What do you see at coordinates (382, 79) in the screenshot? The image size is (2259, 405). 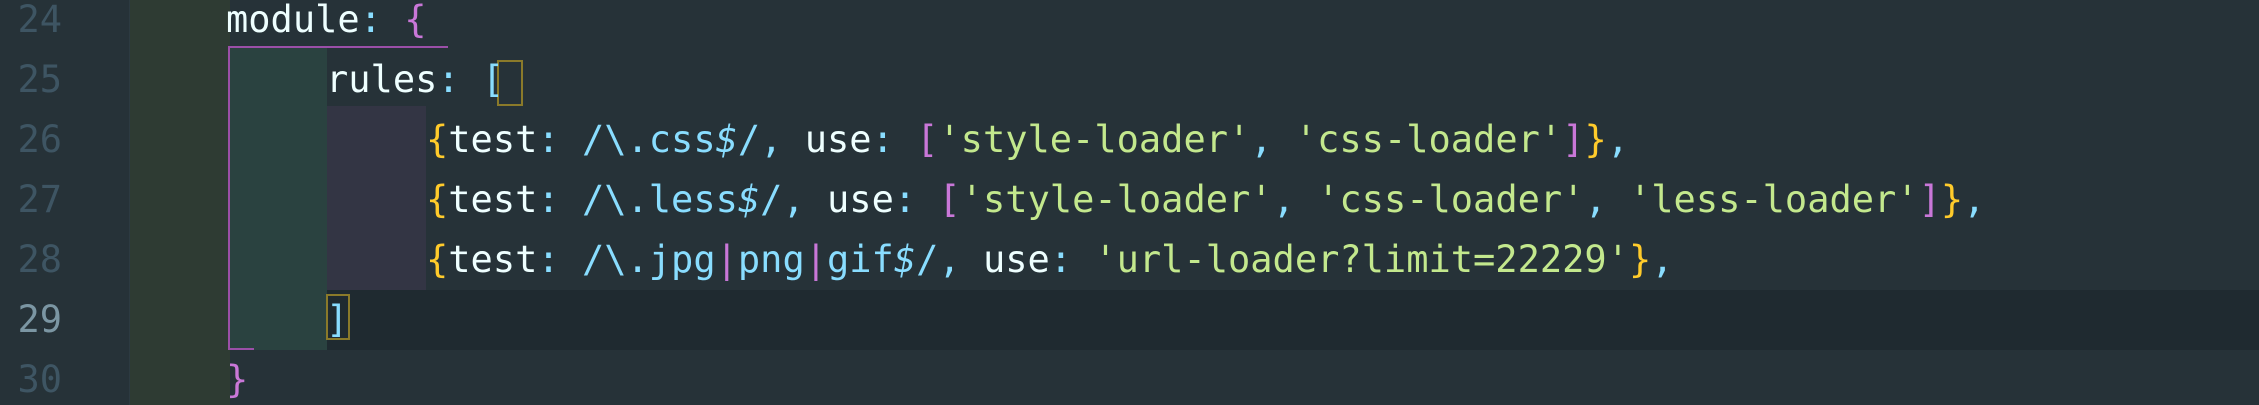 I see `token-key: rules` at bounding box center [382, 79].